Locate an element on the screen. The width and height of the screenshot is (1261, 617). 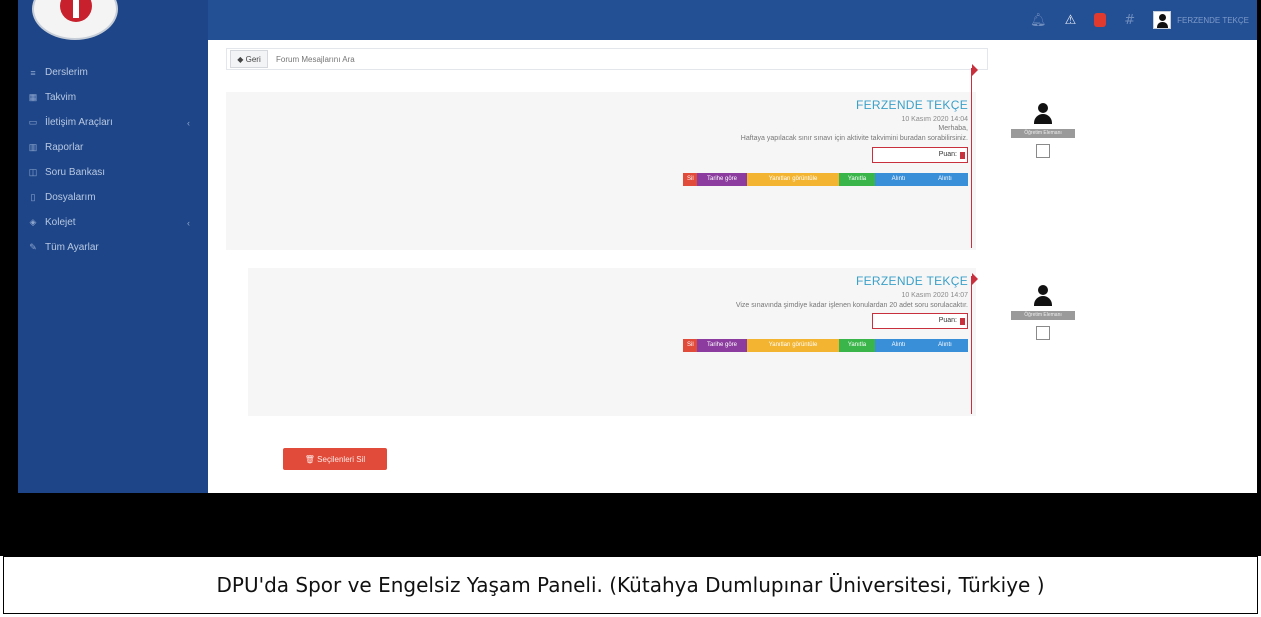
sidebar-item-derslerim: ≡ Derslerim is located at coordinates (113, 72).